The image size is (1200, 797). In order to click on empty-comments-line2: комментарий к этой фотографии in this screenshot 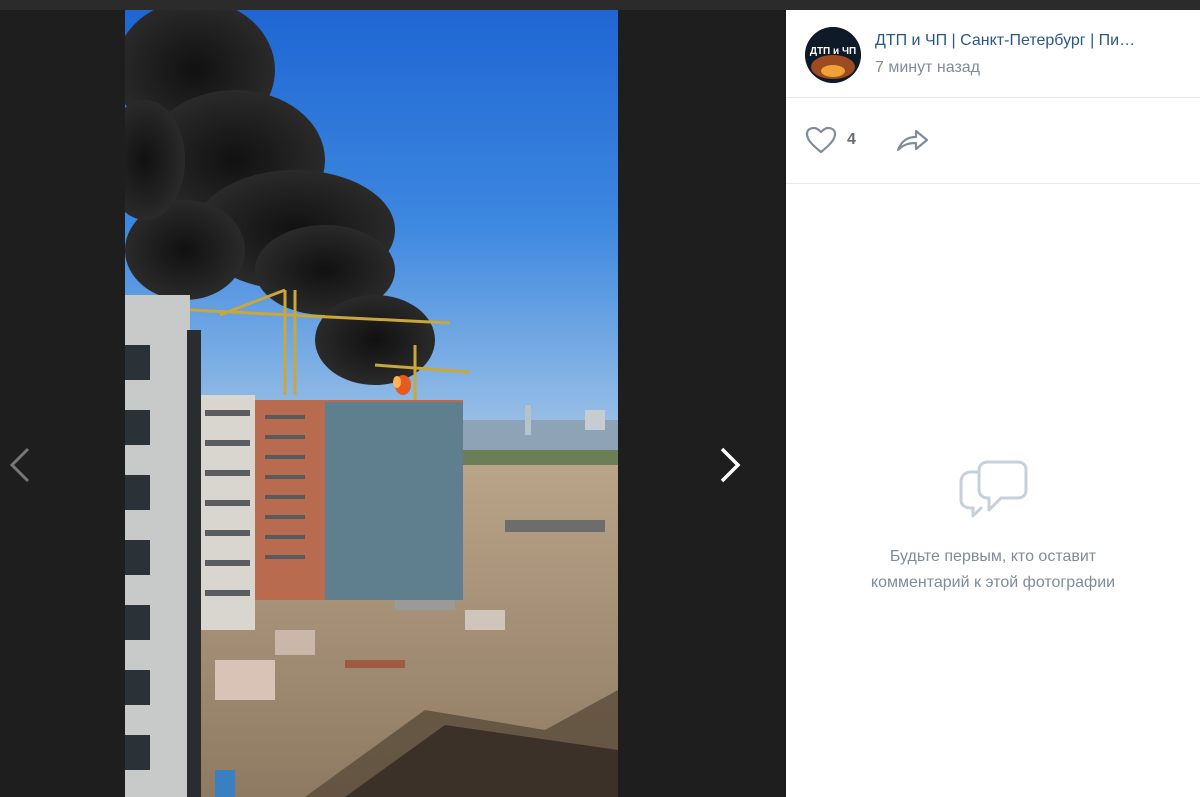, I will do `click(993, 582)`.